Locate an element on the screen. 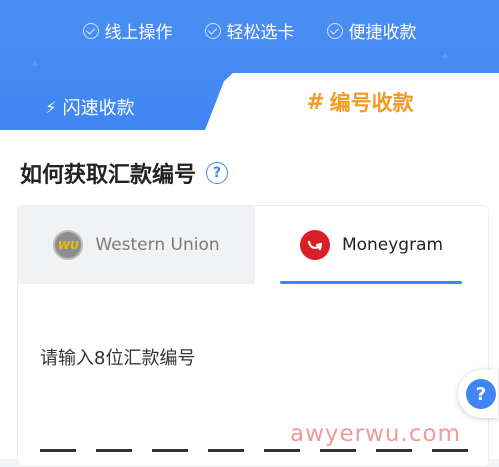 This screenshot has height=467, width=499. watermark: awyerwu.com is located at coordinates (375, 434).